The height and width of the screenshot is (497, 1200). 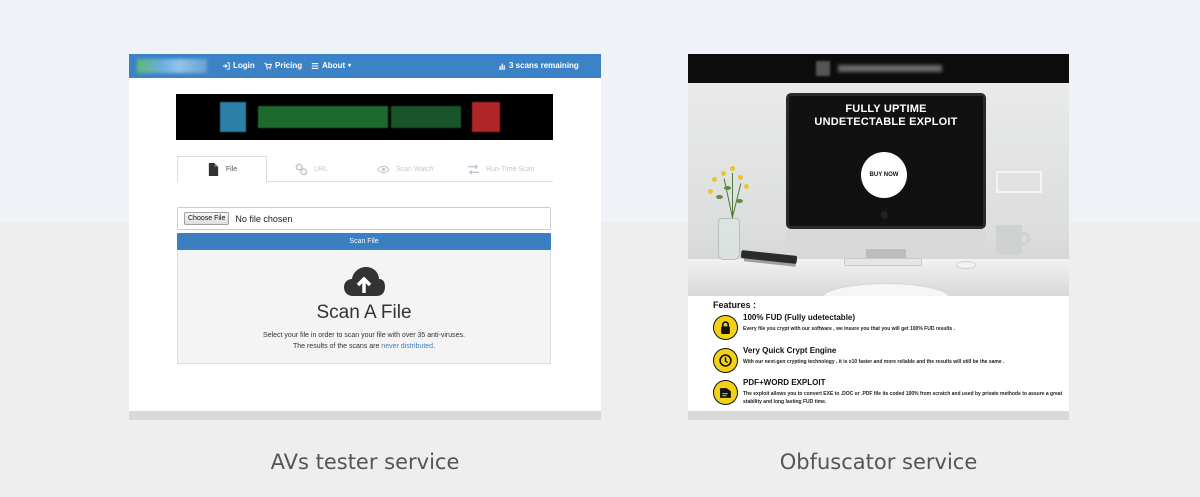 I want to click on nav-login-label: Login, so click(x=244, y=65).